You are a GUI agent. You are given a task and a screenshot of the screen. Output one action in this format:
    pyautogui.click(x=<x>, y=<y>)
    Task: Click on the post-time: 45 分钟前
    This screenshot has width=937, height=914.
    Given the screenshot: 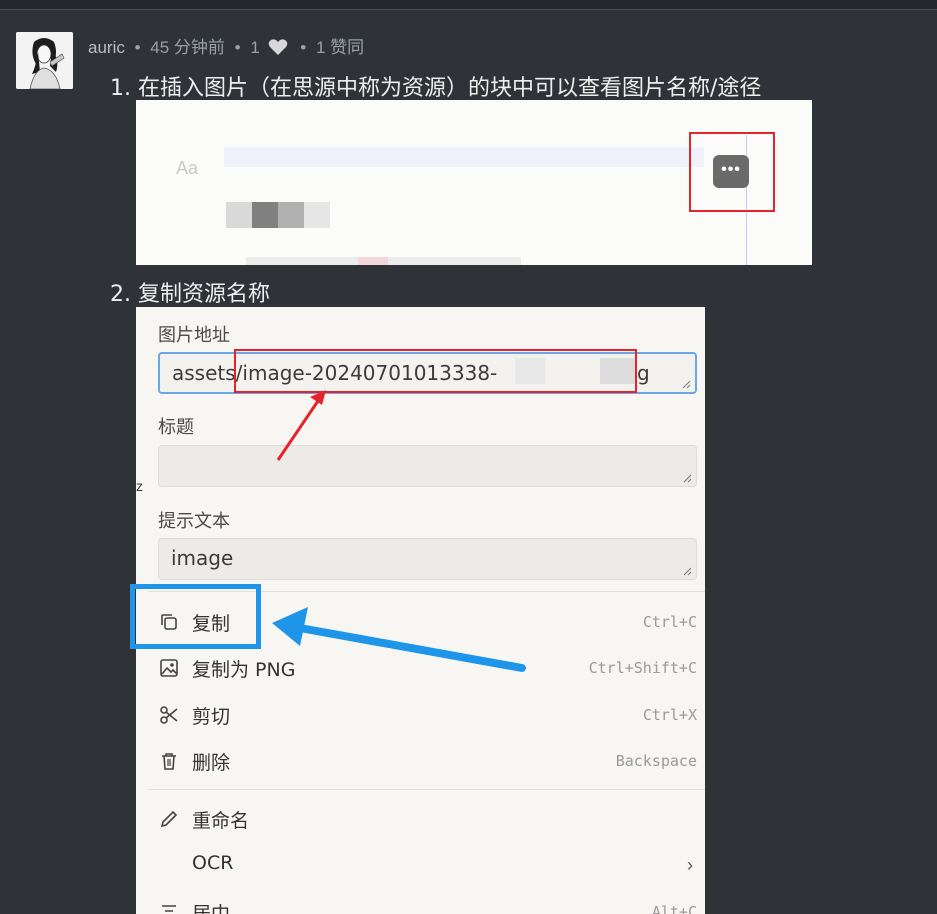 What is the action you would take?
    pyautogui.click(x=187, y=47)
    